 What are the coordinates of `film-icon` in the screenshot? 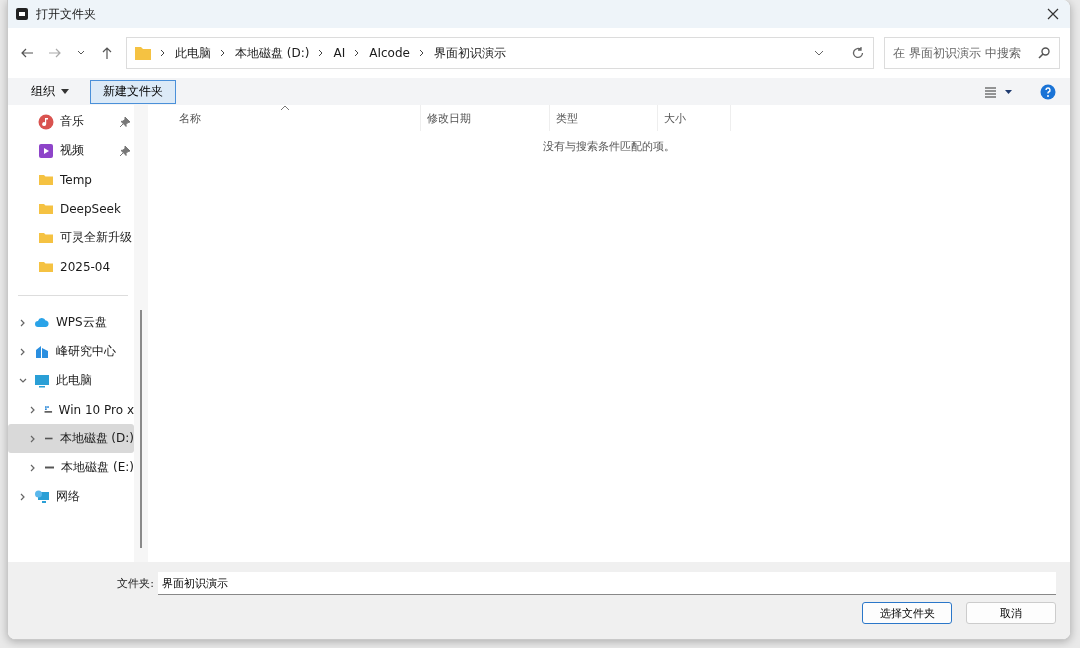 It's located at (46, 150).